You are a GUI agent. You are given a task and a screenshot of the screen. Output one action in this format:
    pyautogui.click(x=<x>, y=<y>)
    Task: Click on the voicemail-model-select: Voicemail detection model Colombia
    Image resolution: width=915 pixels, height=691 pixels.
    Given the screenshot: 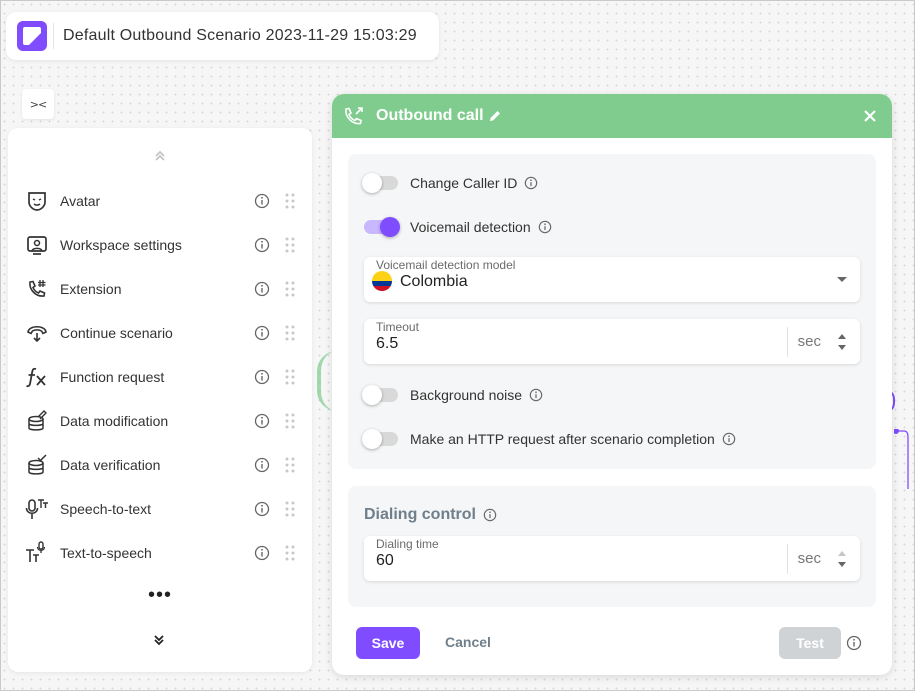 What is the action you would take?
    pyautogui.click(x=612, y=279)
    